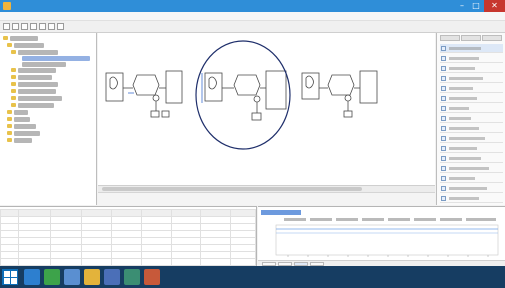  Describe the element at coordinates (51, 26) in the screenshot. I see `paste-icon` at that location.